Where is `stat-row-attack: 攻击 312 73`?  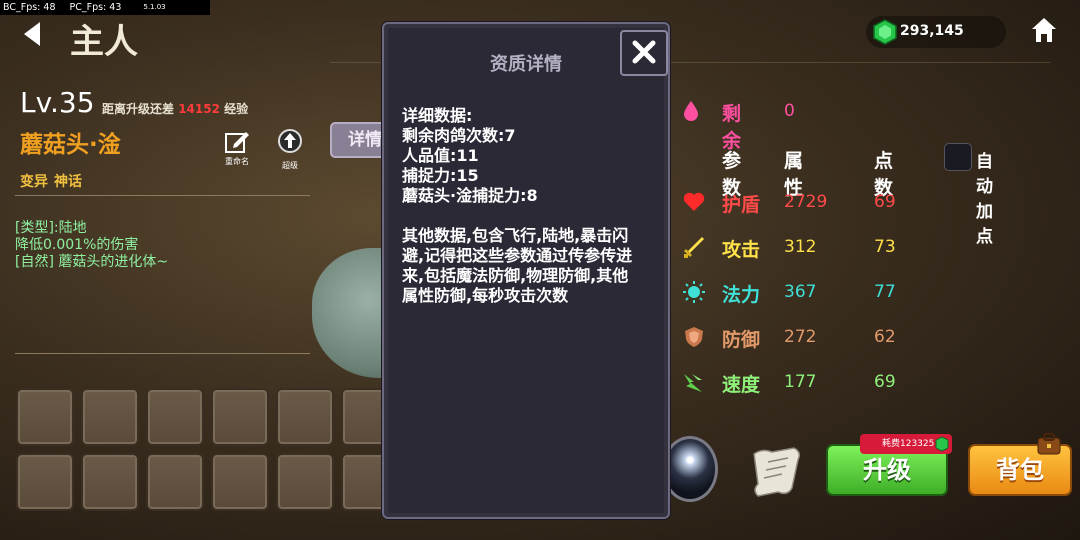
stat-row-attack: 攻击 312 73 is located at coordinates (868, 250).